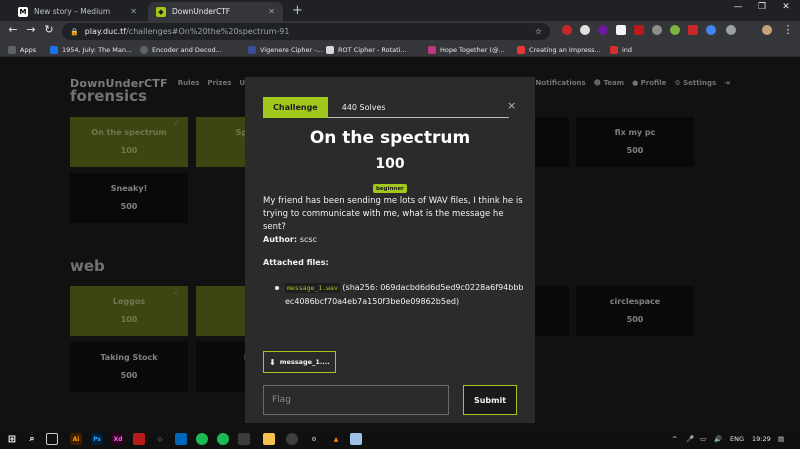  What do you see at coordinates (297, 10) in the screenshot?
I see `new-tab-button: +` at bounding box center [297, 10].